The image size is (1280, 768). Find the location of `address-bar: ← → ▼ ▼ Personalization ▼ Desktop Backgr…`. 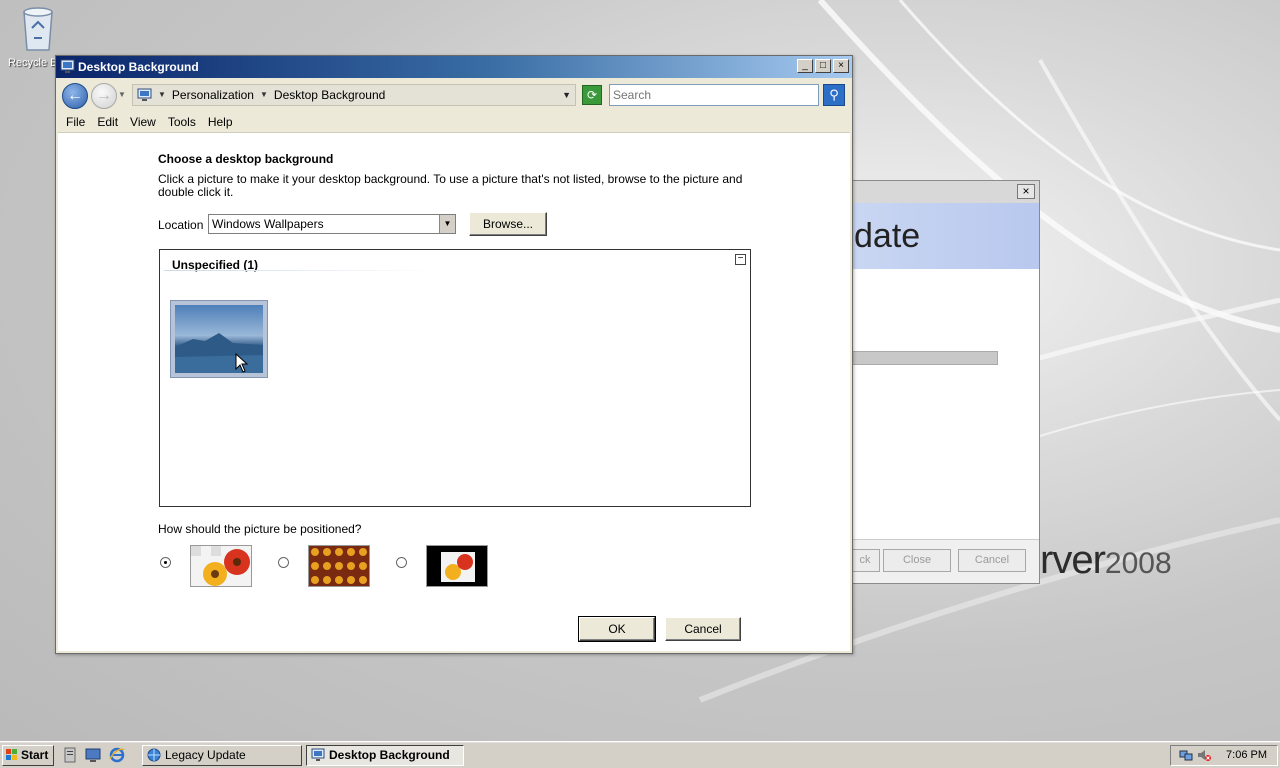

address-bar: ← → ▼ ▼ Personalization ▼ Desktop Backgr… is located at coordinates (454, 95).